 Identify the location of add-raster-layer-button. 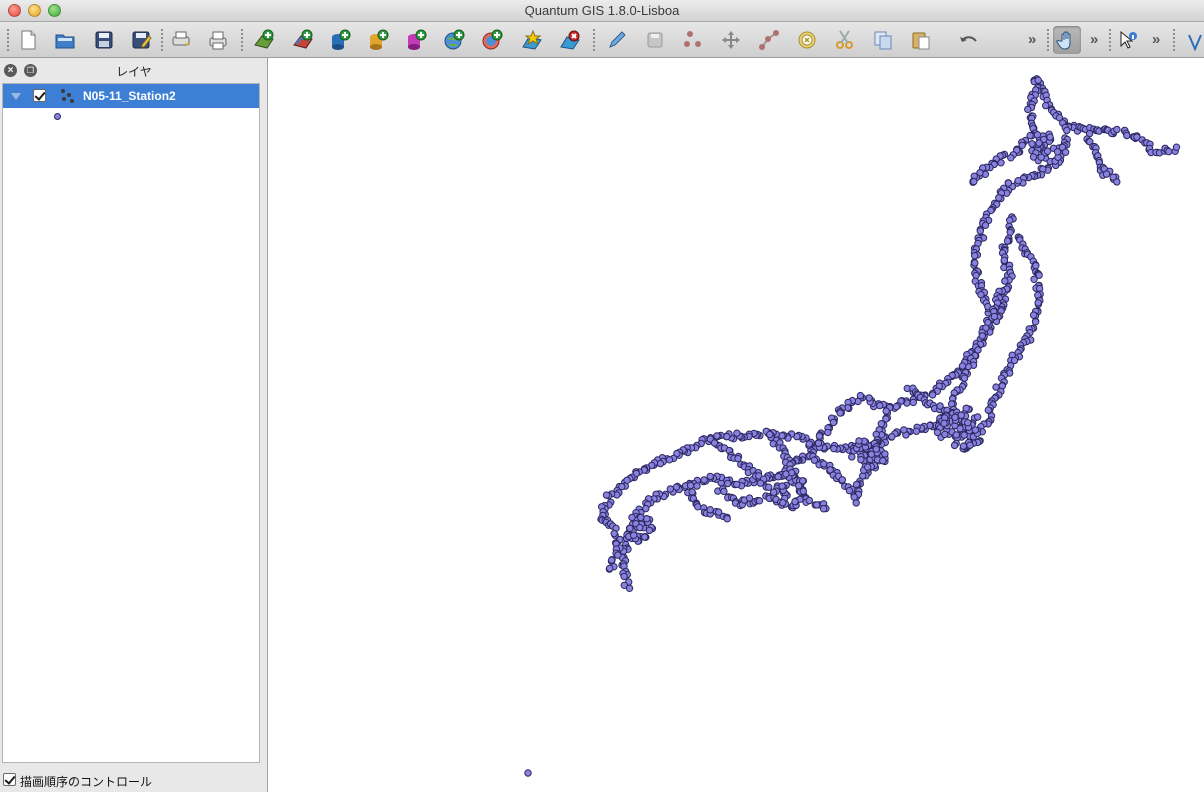
(303, 40).